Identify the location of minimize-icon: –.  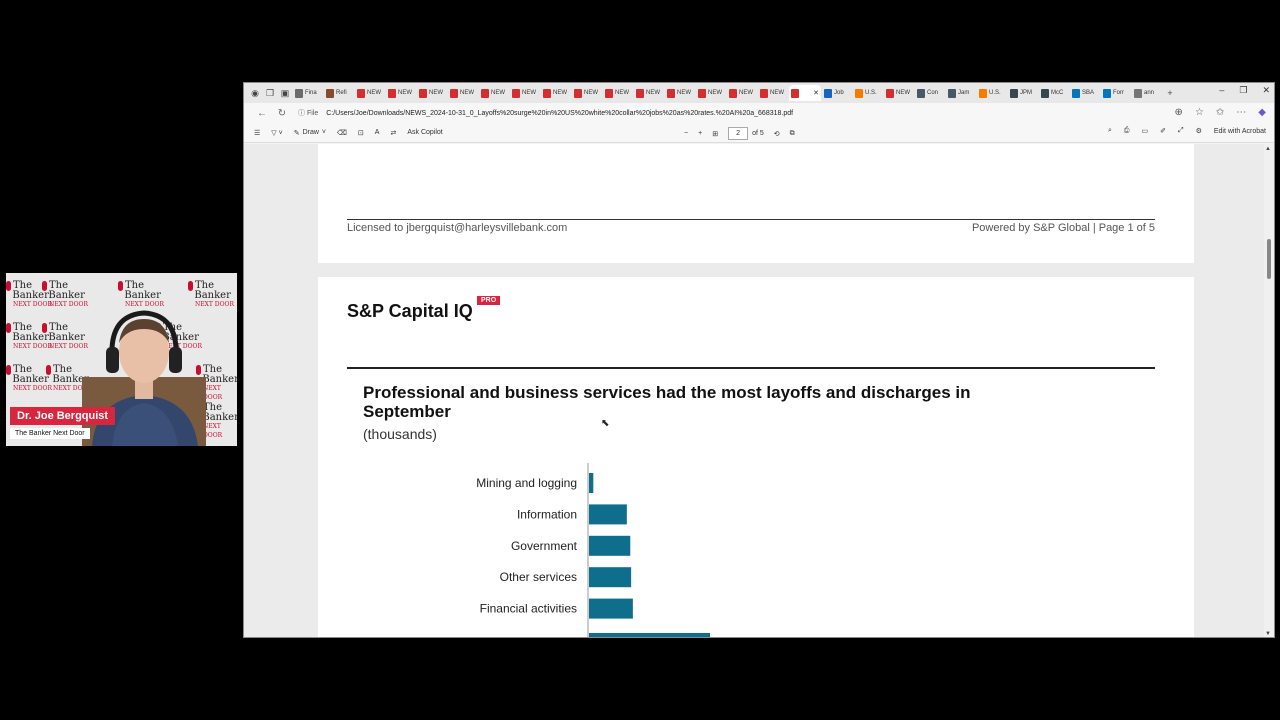
(1221, 90).